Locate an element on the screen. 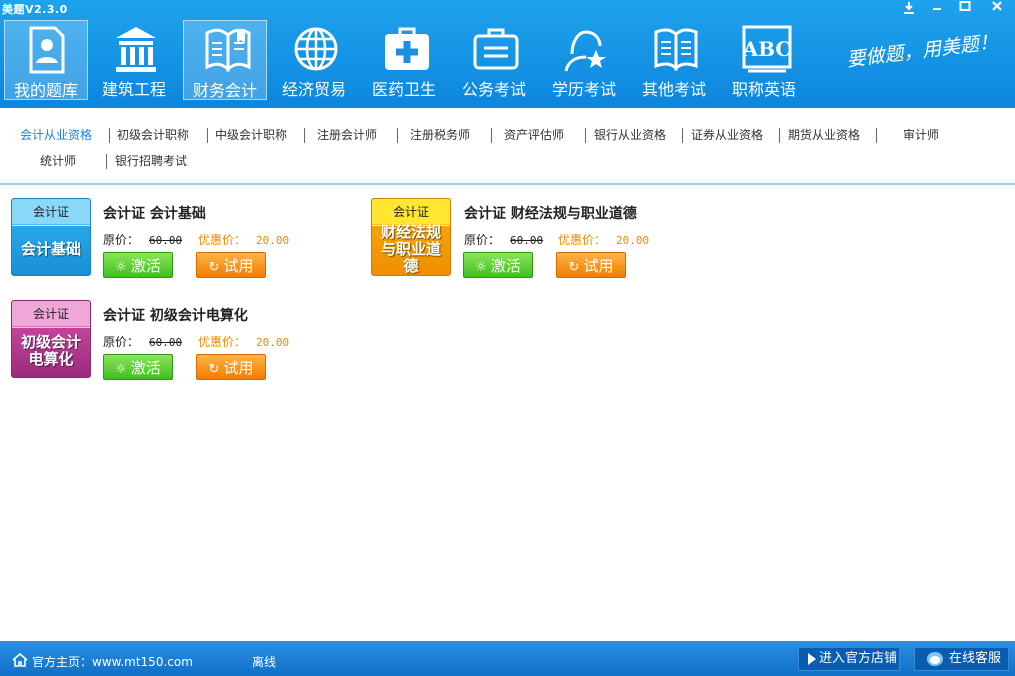 The width and height of the screenshot is (1015, 676). nav-finance: 财务会计 is located at coordinates (225, 60).